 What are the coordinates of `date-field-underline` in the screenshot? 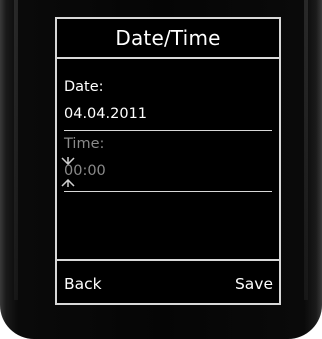 It's located at (168, 130).